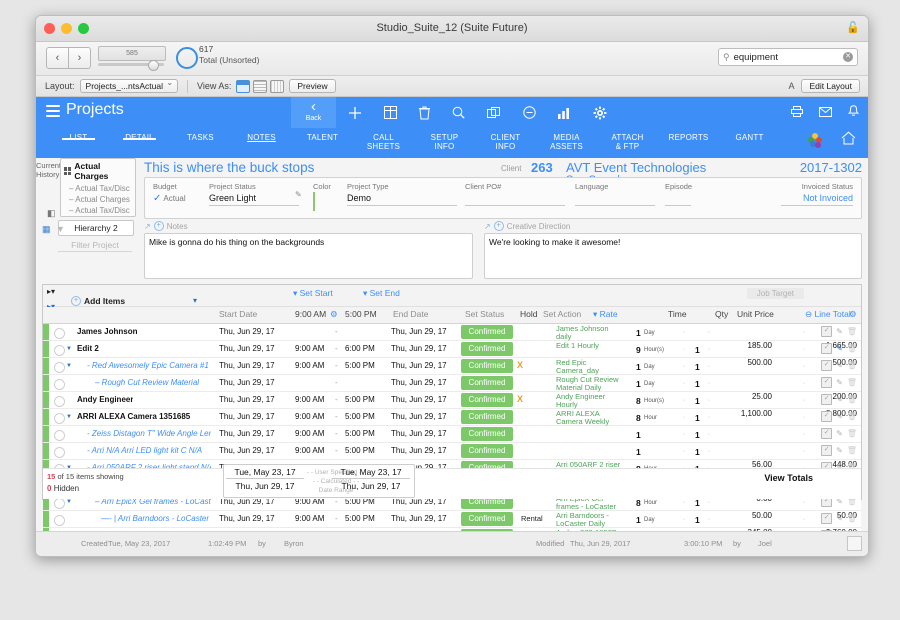 This screenshot has width=900, height=620. I want to click on tab-detail: DETAIL, so click(139, 135).